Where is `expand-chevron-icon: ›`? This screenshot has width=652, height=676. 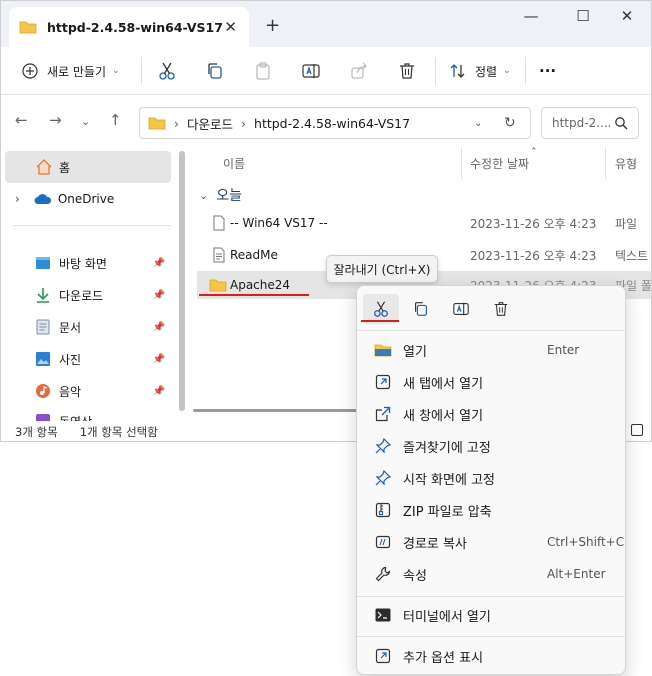
expand-chevron-icon: › is located at coordinates (17, 199).